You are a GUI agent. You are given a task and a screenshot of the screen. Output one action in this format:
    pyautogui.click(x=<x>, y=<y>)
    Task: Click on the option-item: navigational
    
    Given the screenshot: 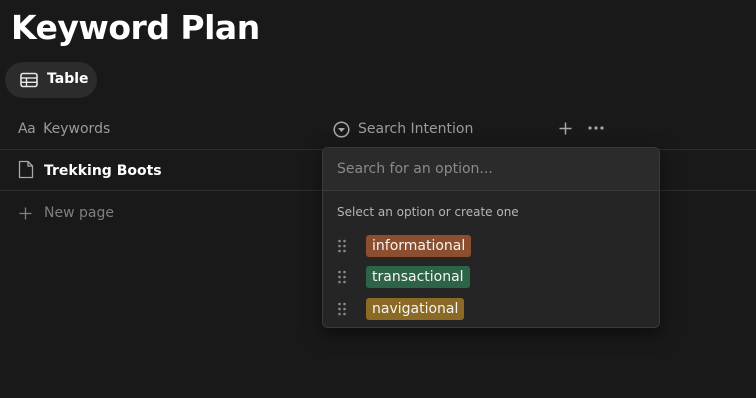 What is the action you would take?
    pyautogui.click(x=492, y=309)
    